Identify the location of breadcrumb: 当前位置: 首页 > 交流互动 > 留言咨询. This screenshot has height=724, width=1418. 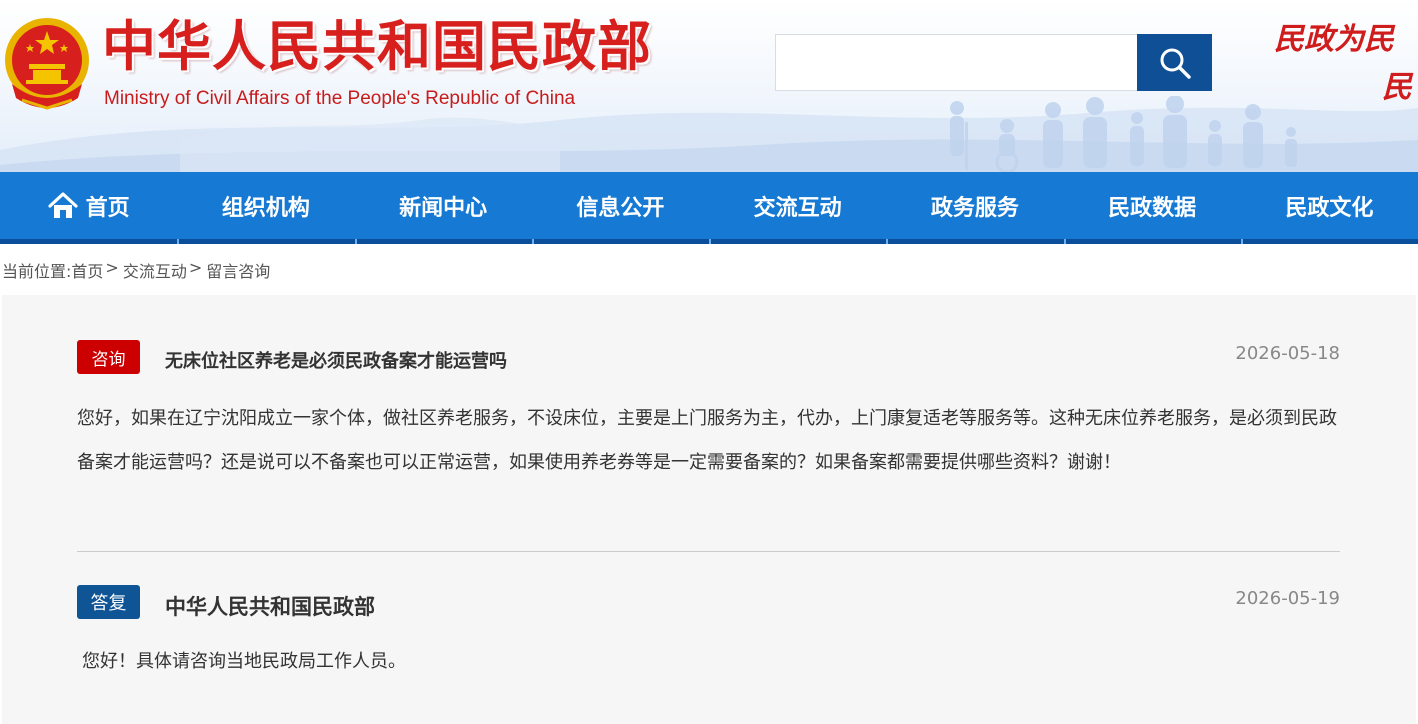
(136, 270).